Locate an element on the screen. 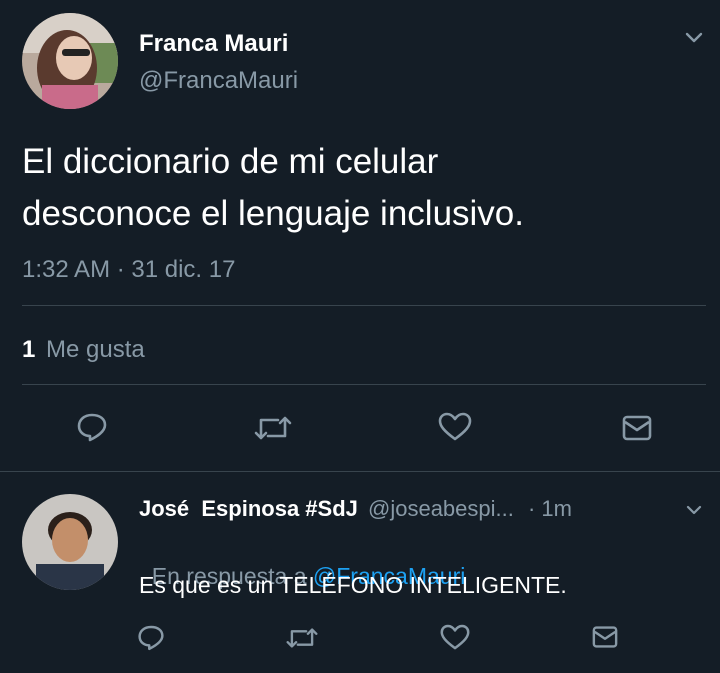 The image size is (720, 673). reply-header: José Espinosa #SdJ @joseabespi... · 1m is located at coordinates (355, 509).